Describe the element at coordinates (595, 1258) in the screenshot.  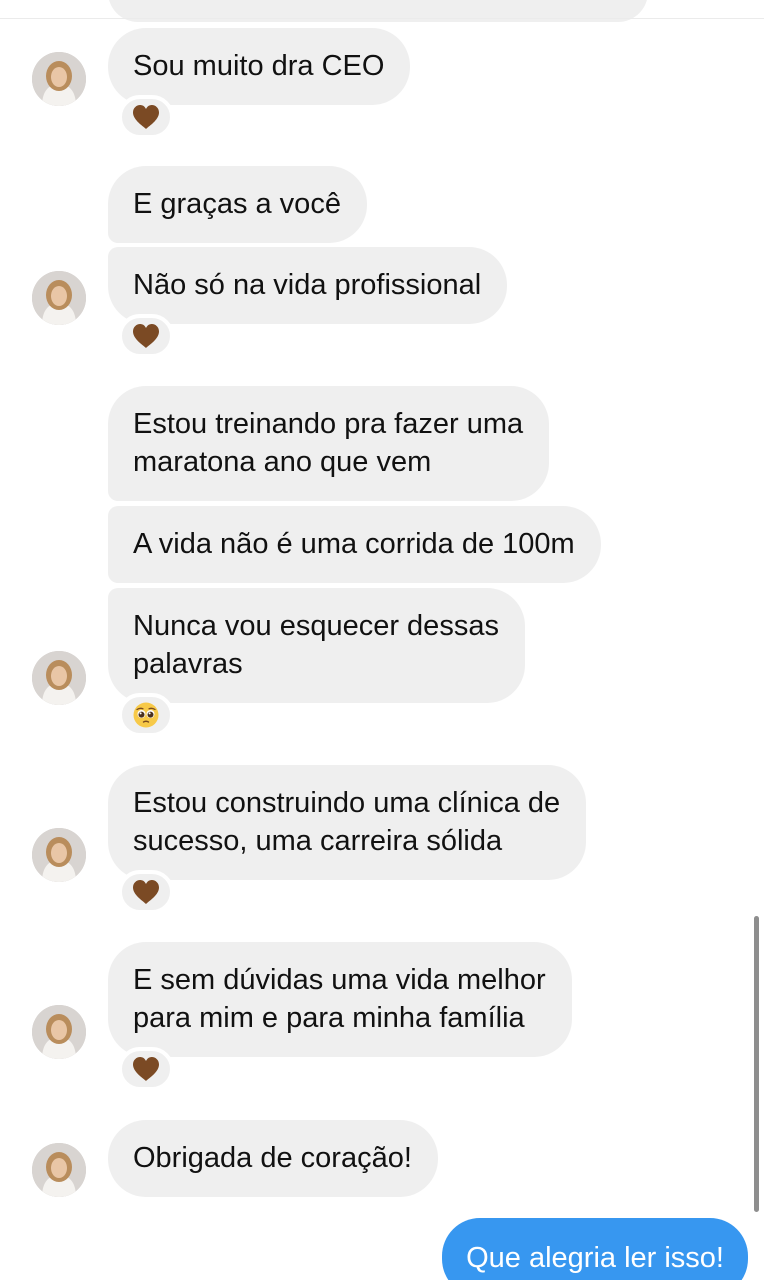
I see `sent-message-text: Que alegria ler isso!` at that location.